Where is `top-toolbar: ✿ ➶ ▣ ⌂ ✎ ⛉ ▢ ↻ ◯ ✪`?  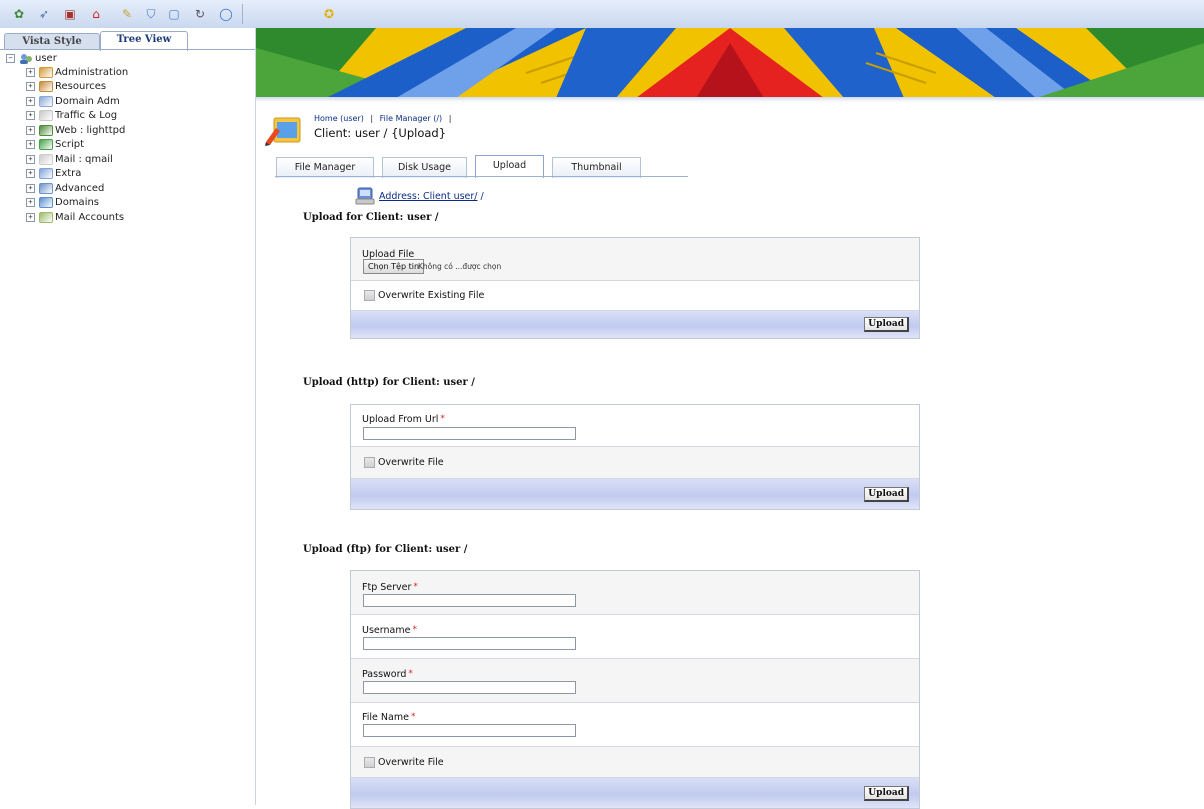
top-toolbar: ✿ ➶ ▣ ⌂ ✎ ⛉ ▢ ↻ ◯ ✪ is located at coordinates (602, 14).